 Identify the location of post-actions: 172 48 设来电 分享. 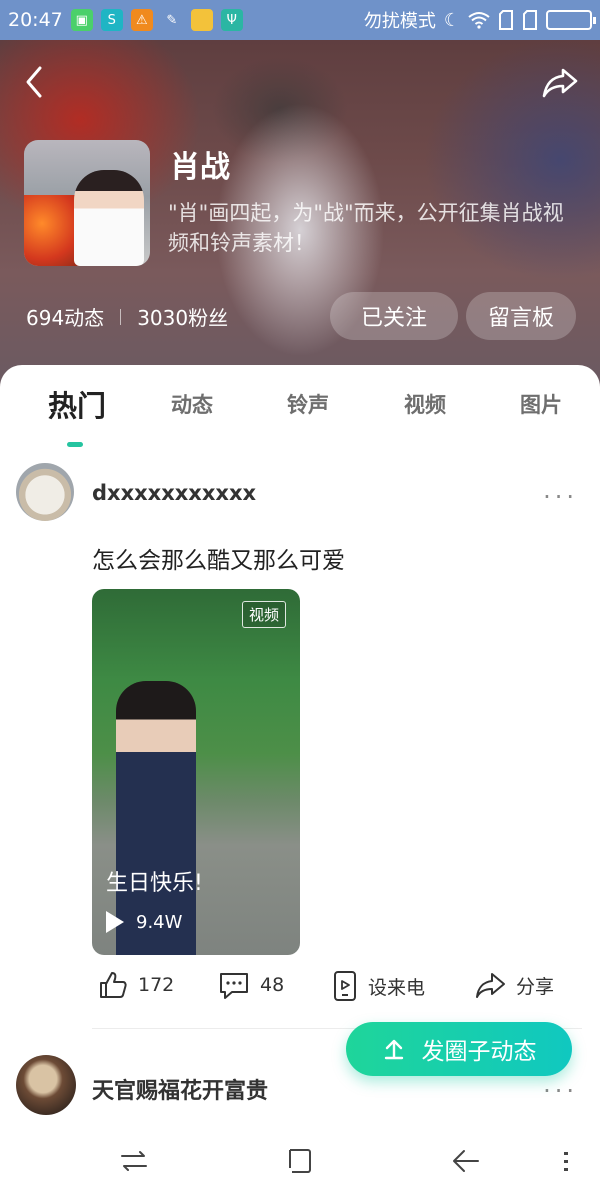
(337, 990).